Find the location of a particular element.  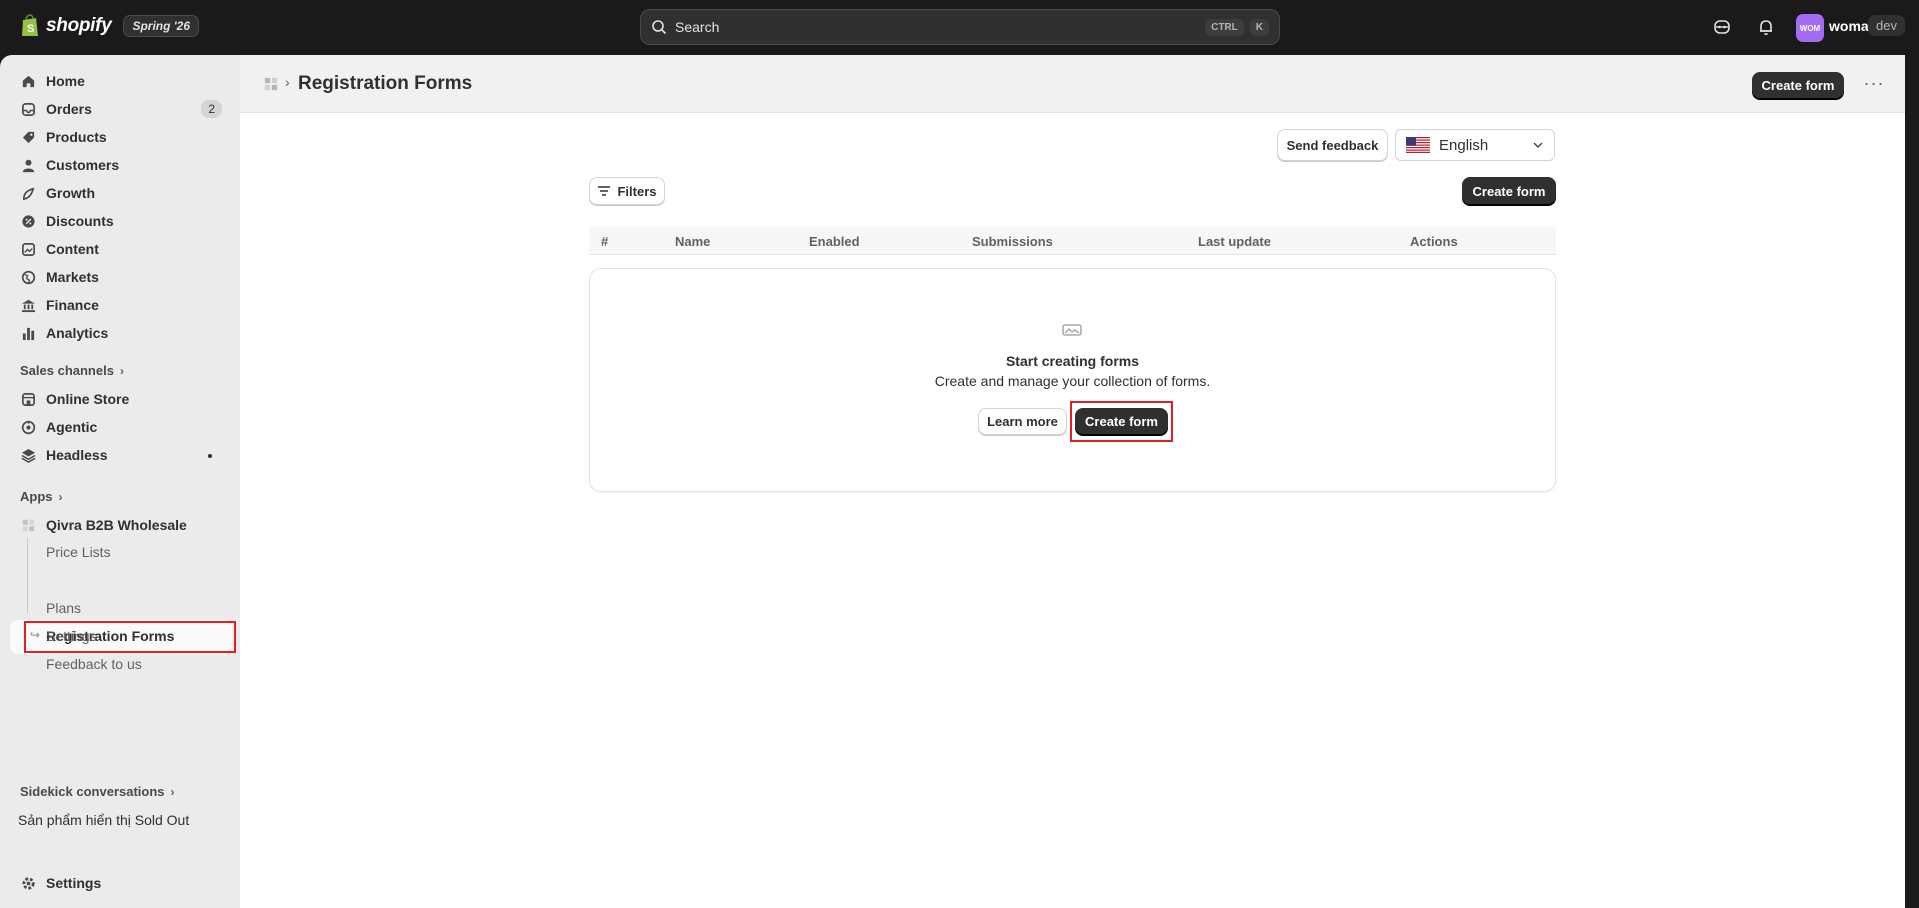

sidebar-item-qivra-app: Qivra B2B Wholesale is located at coordinates (120, 525).